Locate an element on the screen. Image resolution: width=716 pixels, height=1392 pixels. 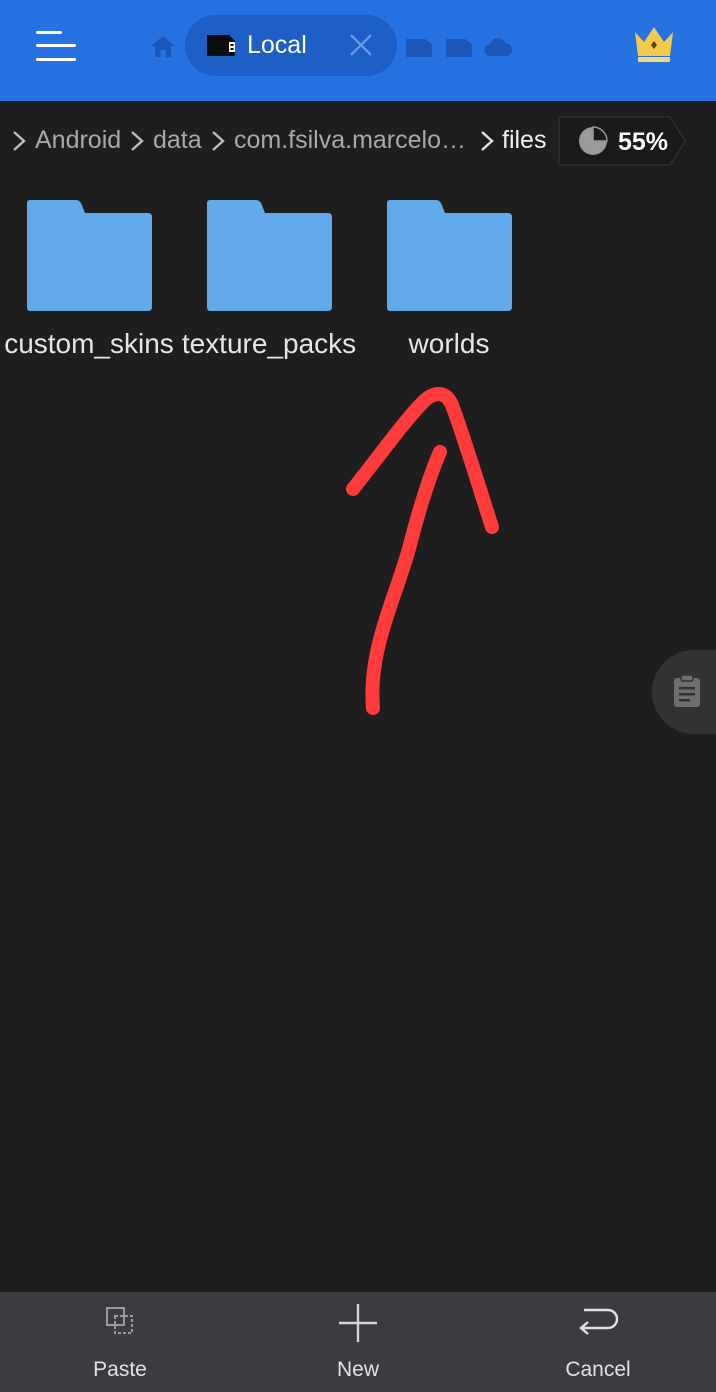
folder-item: texture_packs is located at coordinates (269, 280).